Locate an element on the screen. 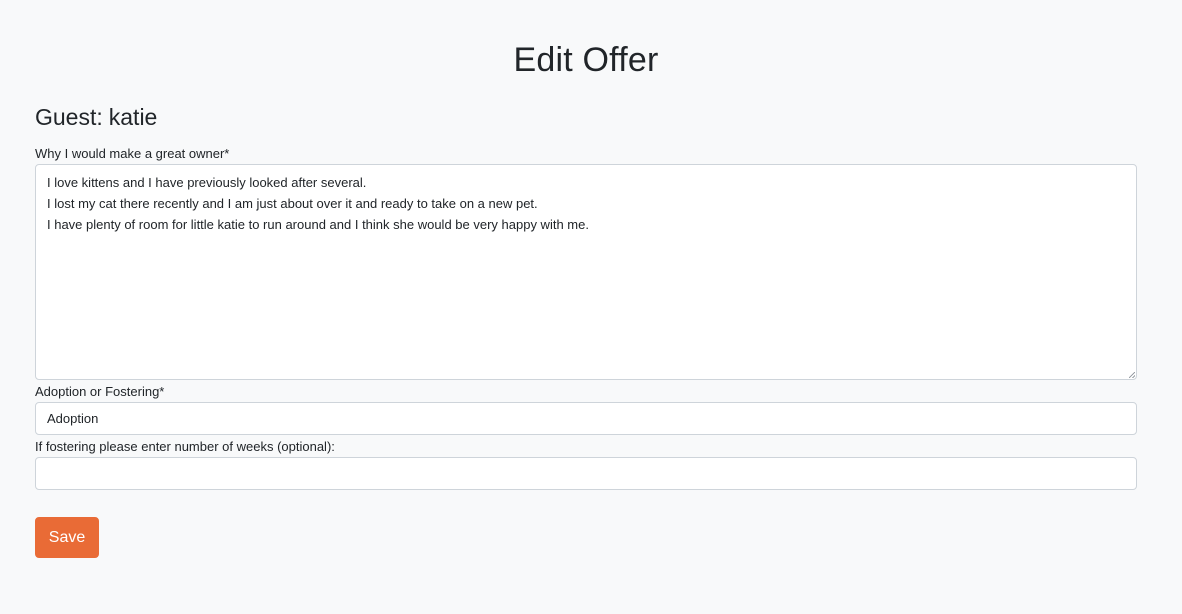  page-title: Edit Offer is located at coordinates (586, 60).